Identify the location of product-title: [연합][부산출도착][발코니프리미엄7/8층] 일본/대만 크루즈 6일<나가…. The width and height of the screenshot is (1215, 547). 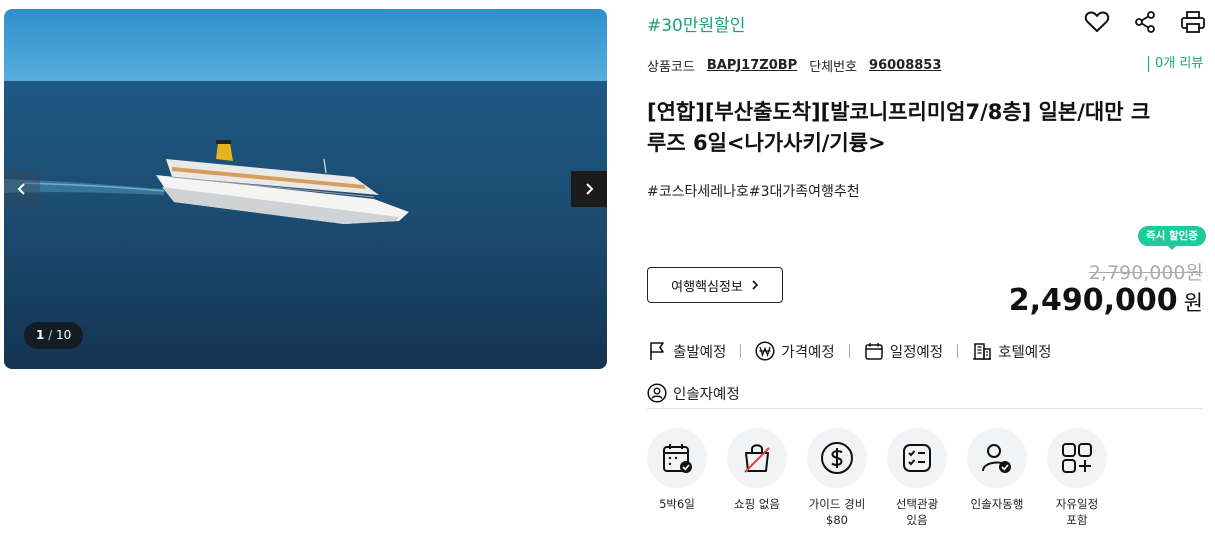
(899, 127).